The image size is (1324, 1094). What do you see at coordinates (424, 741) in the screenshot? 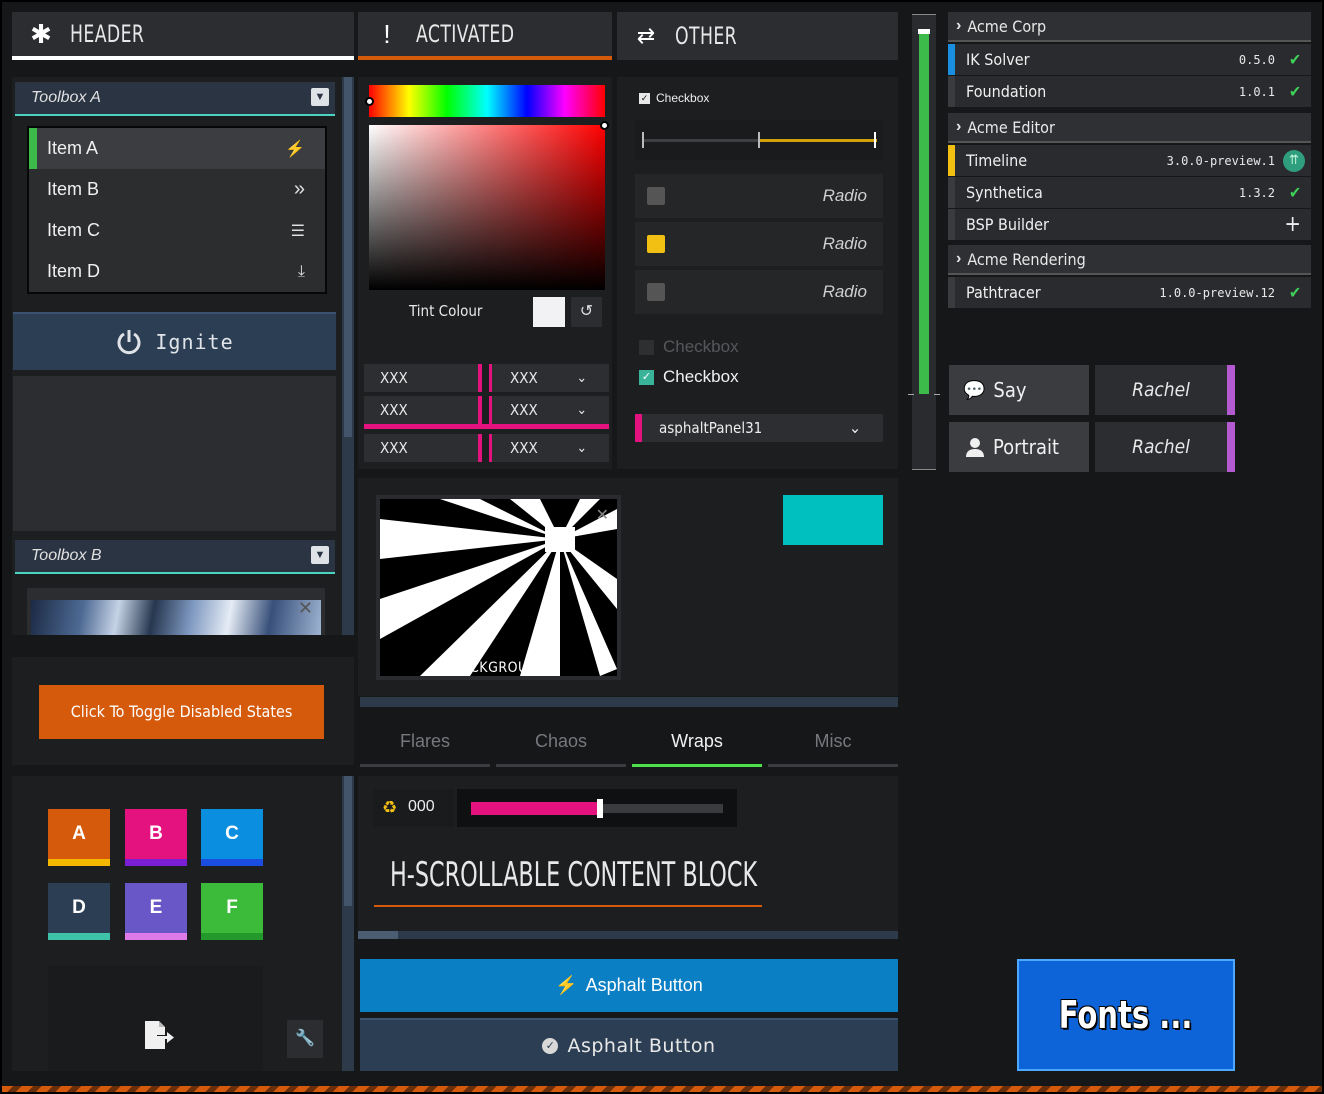
I see `tab-label: Flares` at bounding box center [424, 741].